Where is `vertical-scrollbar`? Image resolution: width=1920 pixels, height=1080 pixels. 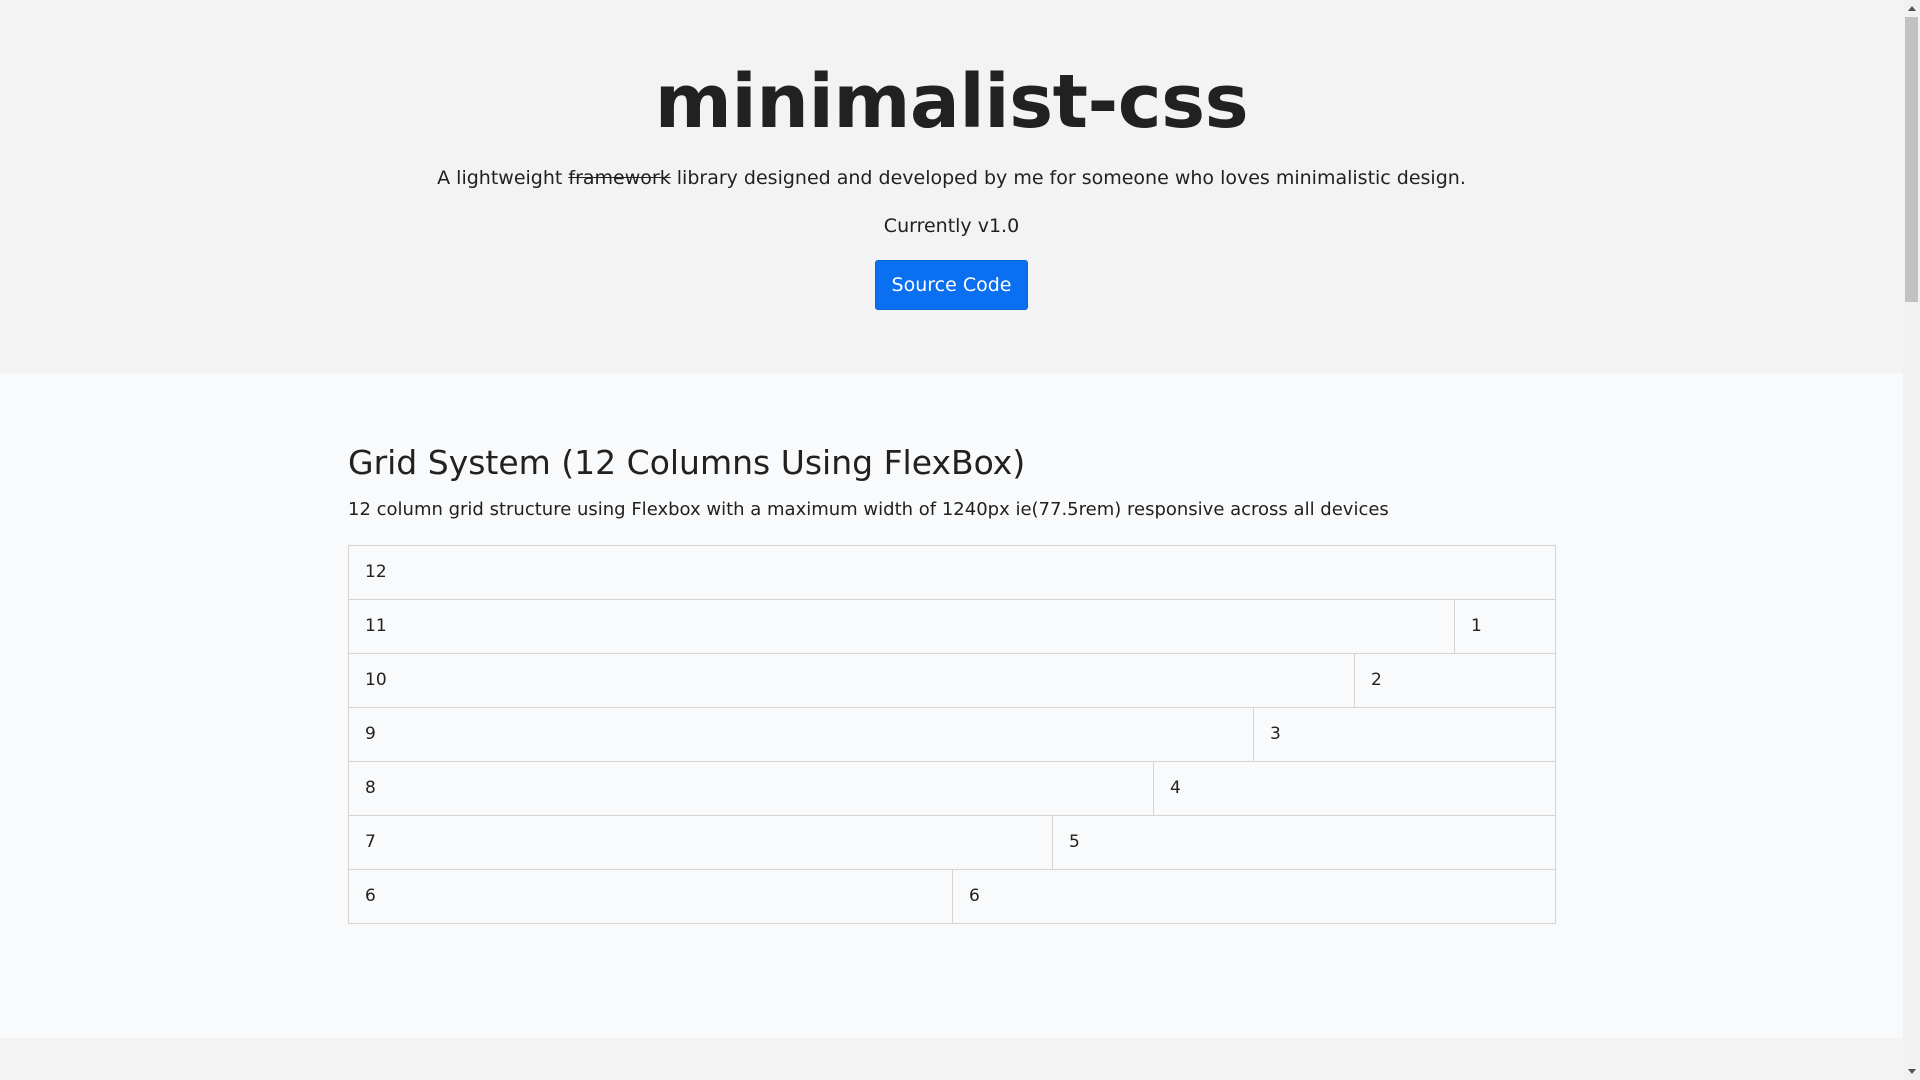 vertical-scrollbar is located at coordinates (1911, 540).